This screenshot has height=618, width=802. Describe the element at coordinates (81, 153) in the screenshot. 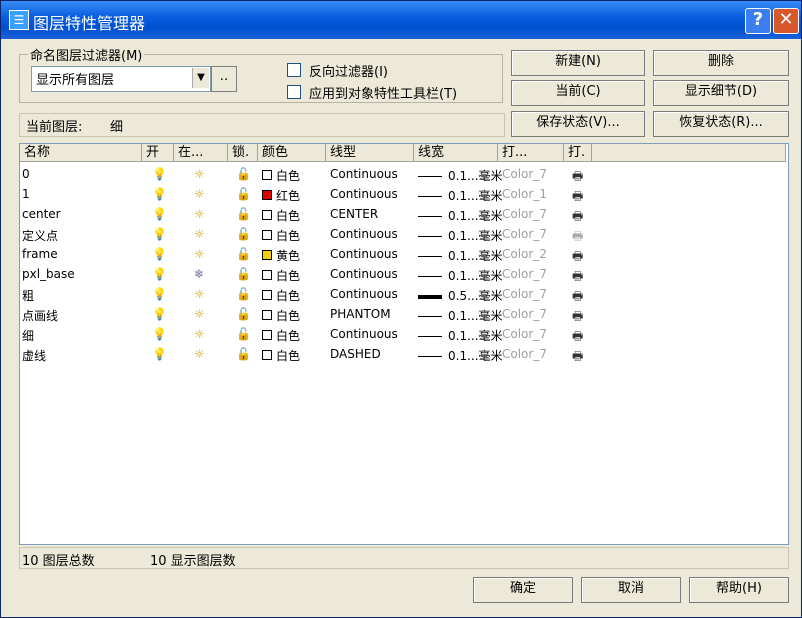

I see `col-header-name: 名称` at that location.